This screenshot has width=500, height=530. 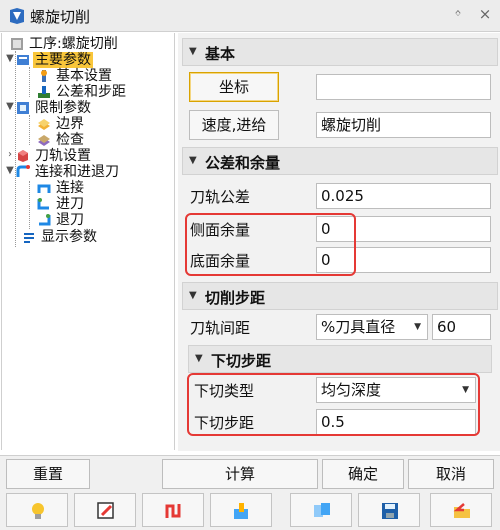 What do you see at coordinates (44, 140) in the screenshot?
I see `check-icon` at bounding box center [44, 140].